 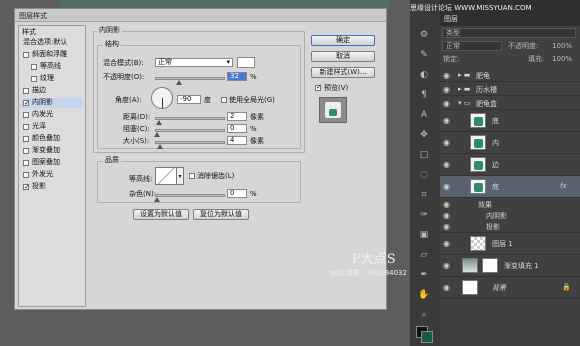 What do you see at coordinates (472, 46) in the screenshot?
I see `blend-mode-select: 正常` at bounding box center [472, 46].